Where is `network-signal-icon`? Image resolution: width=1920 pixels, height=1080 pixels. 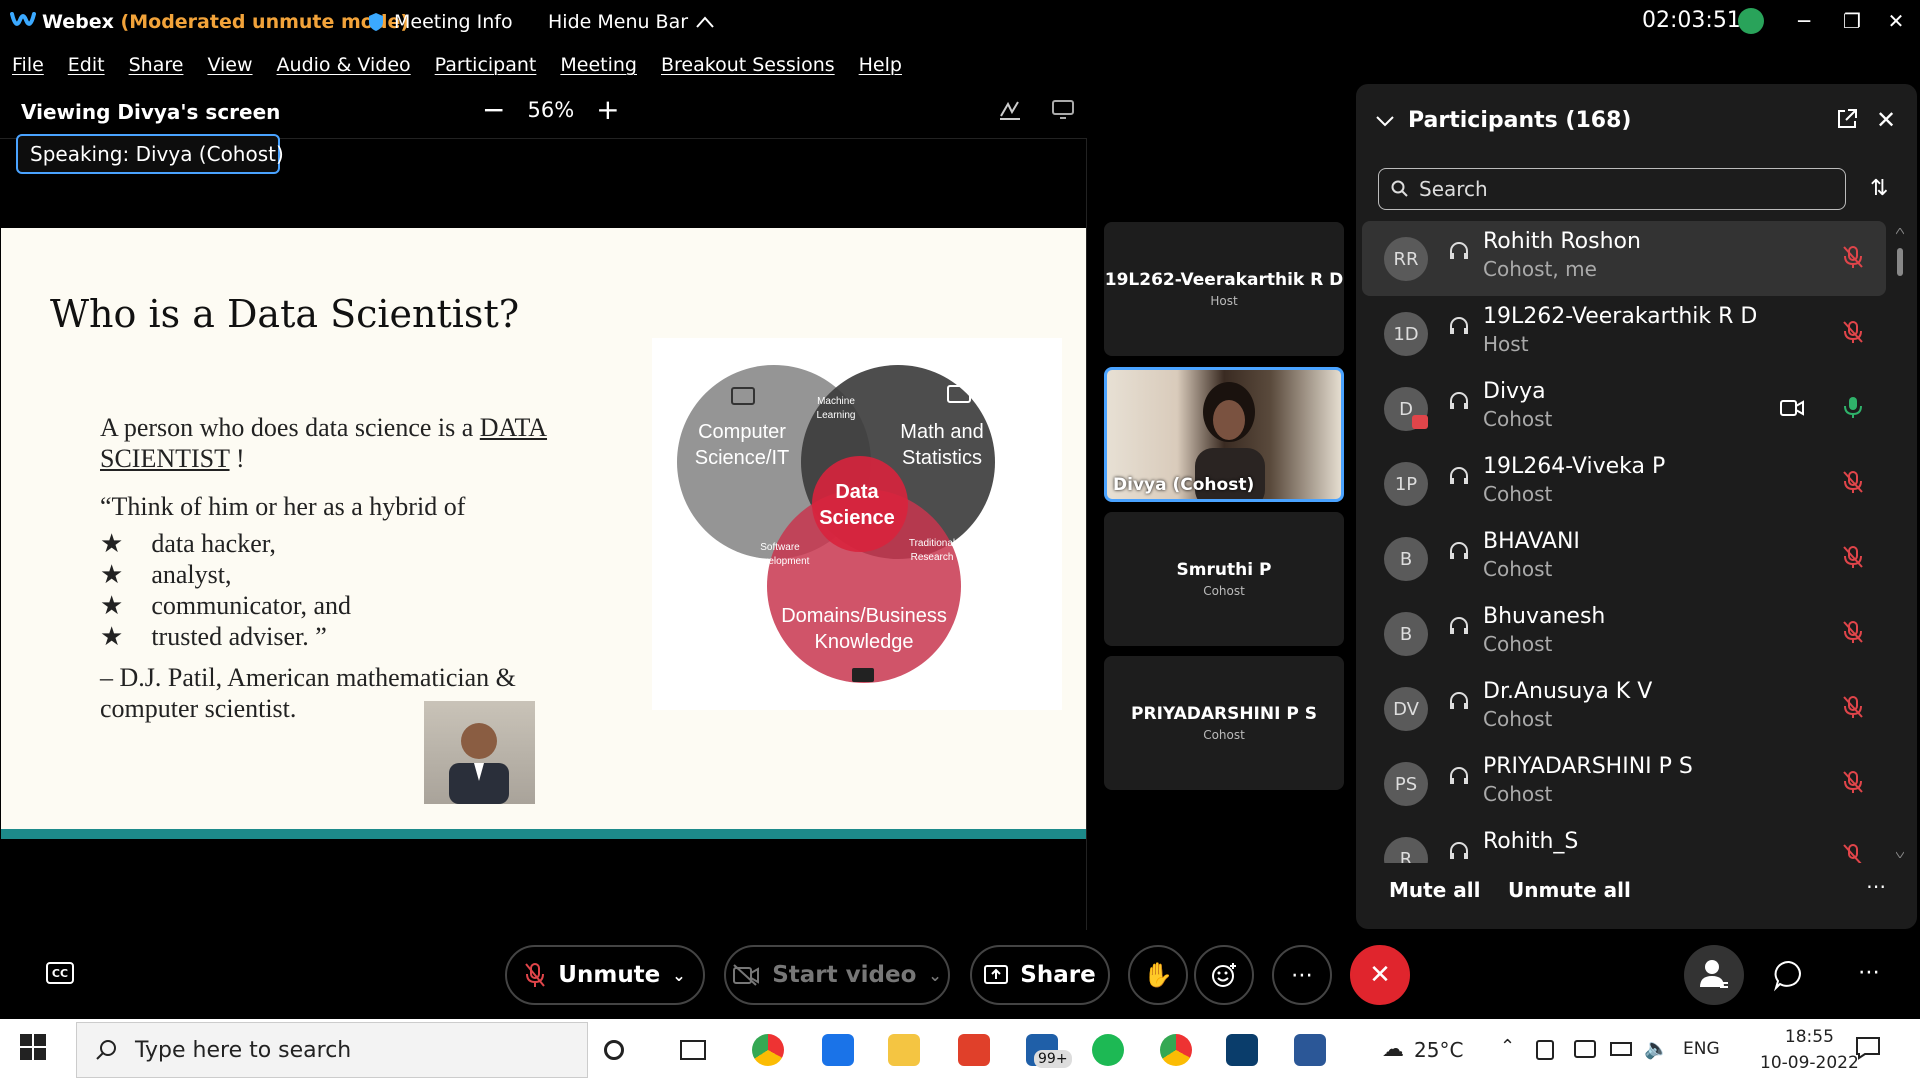
network-signal-icon is located at coordinates (1751, 21).